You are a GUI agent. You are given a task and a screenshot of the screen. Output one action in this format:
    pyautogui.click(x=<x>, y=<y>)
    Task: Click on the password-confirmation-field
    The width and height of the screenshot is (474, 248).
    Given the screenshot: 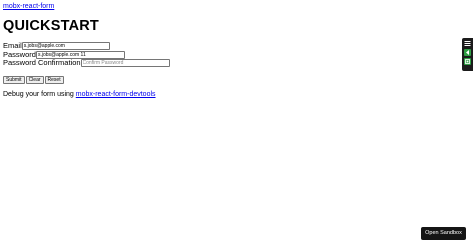 What is the action you would take?
    pyautogui.click(x=125, y=63)
    